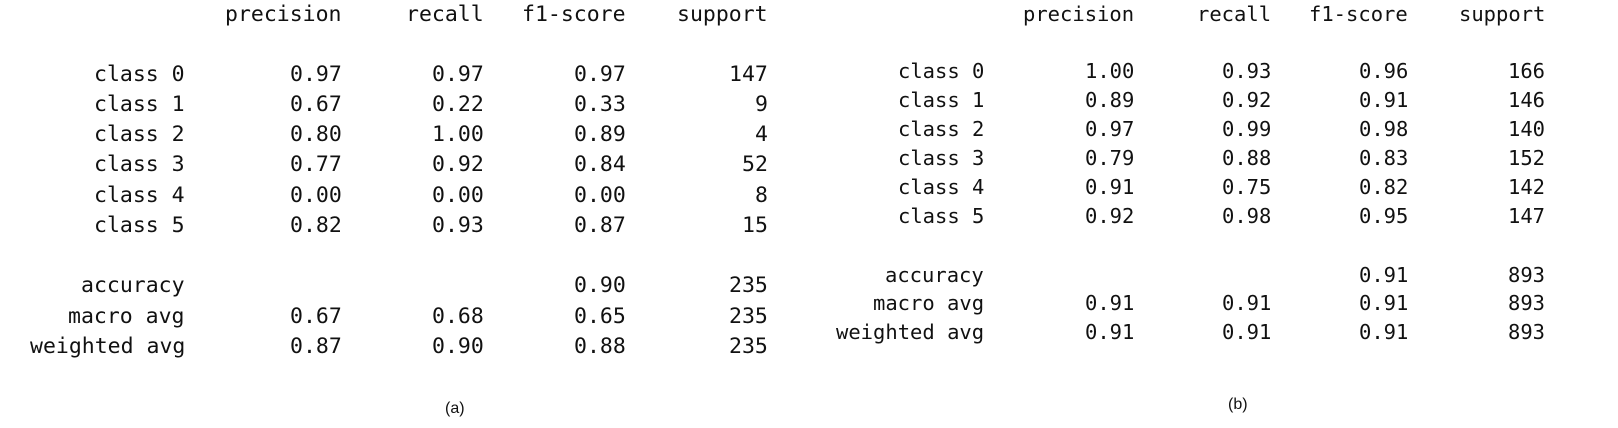  Describe the element at coordinates (600, 104) in the screenshot. I see `cell-f1-score: 0.33` at that location.